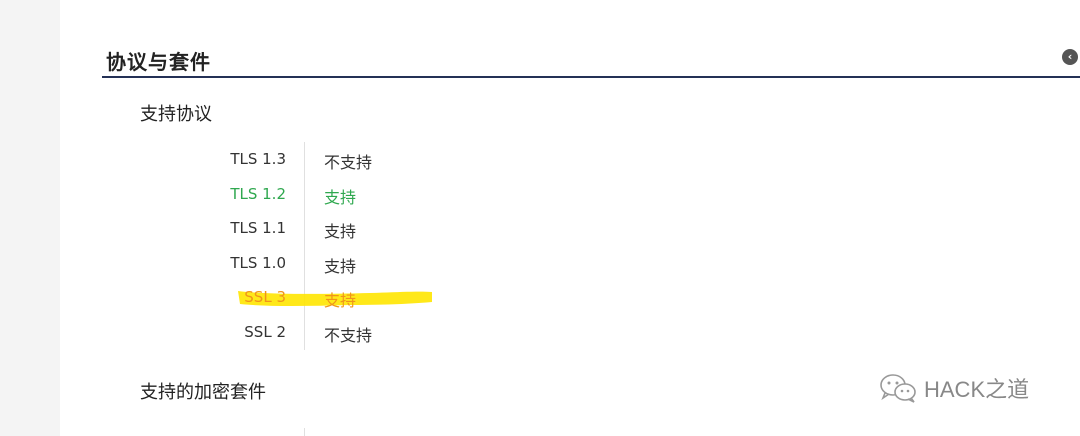 This screenshot has height=436, width=1080. What do you see at coordinates (360, 297) in the screenshot?
I see `protocol-row-ssl3: SSL 3 支持` at bounding box center [360, 297].